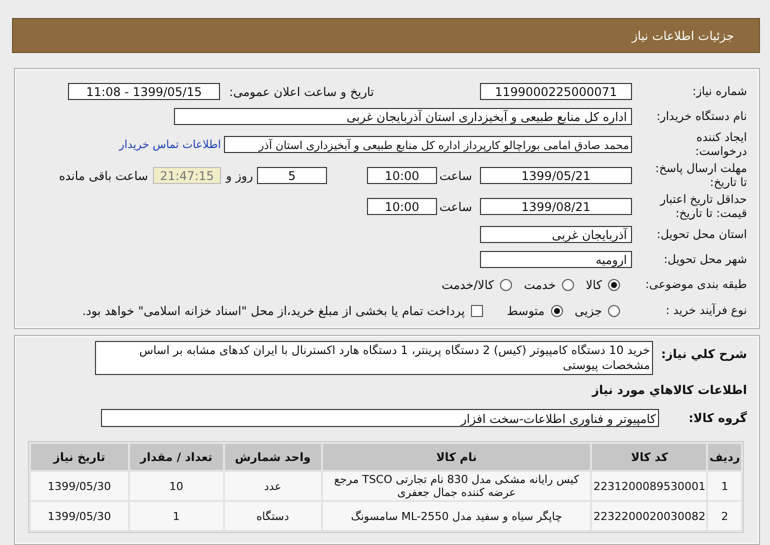 The image size is (770, 545). What do you see at coordinates (456, 516) in the screenshot?
I see `table-cell: چاپگر سیاه و سفید مدل ML-2550 سامسونگ` at bounding box center [456, 516].